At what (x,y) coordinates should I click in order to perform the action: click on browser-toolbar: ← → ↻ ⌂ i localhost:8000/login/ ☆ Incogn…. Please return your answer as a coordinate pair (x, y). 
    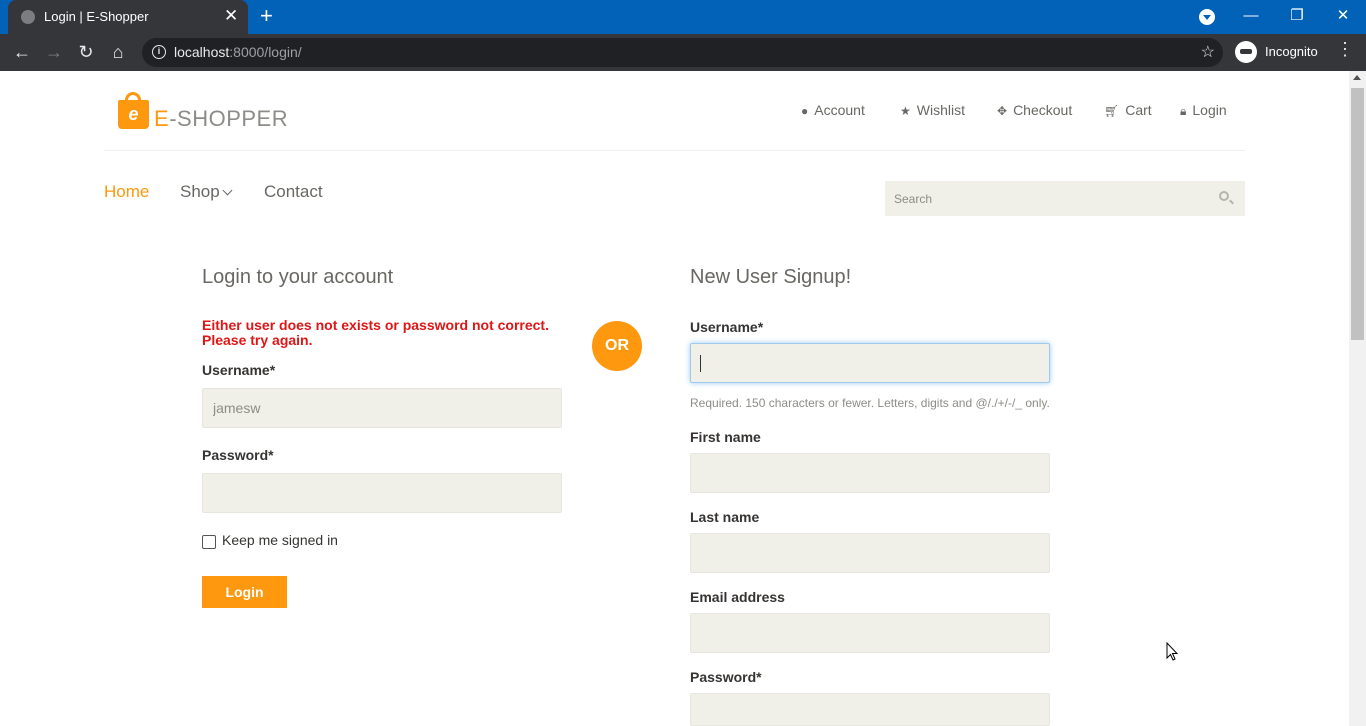
    Looking at the image, I should click on (683, 52).